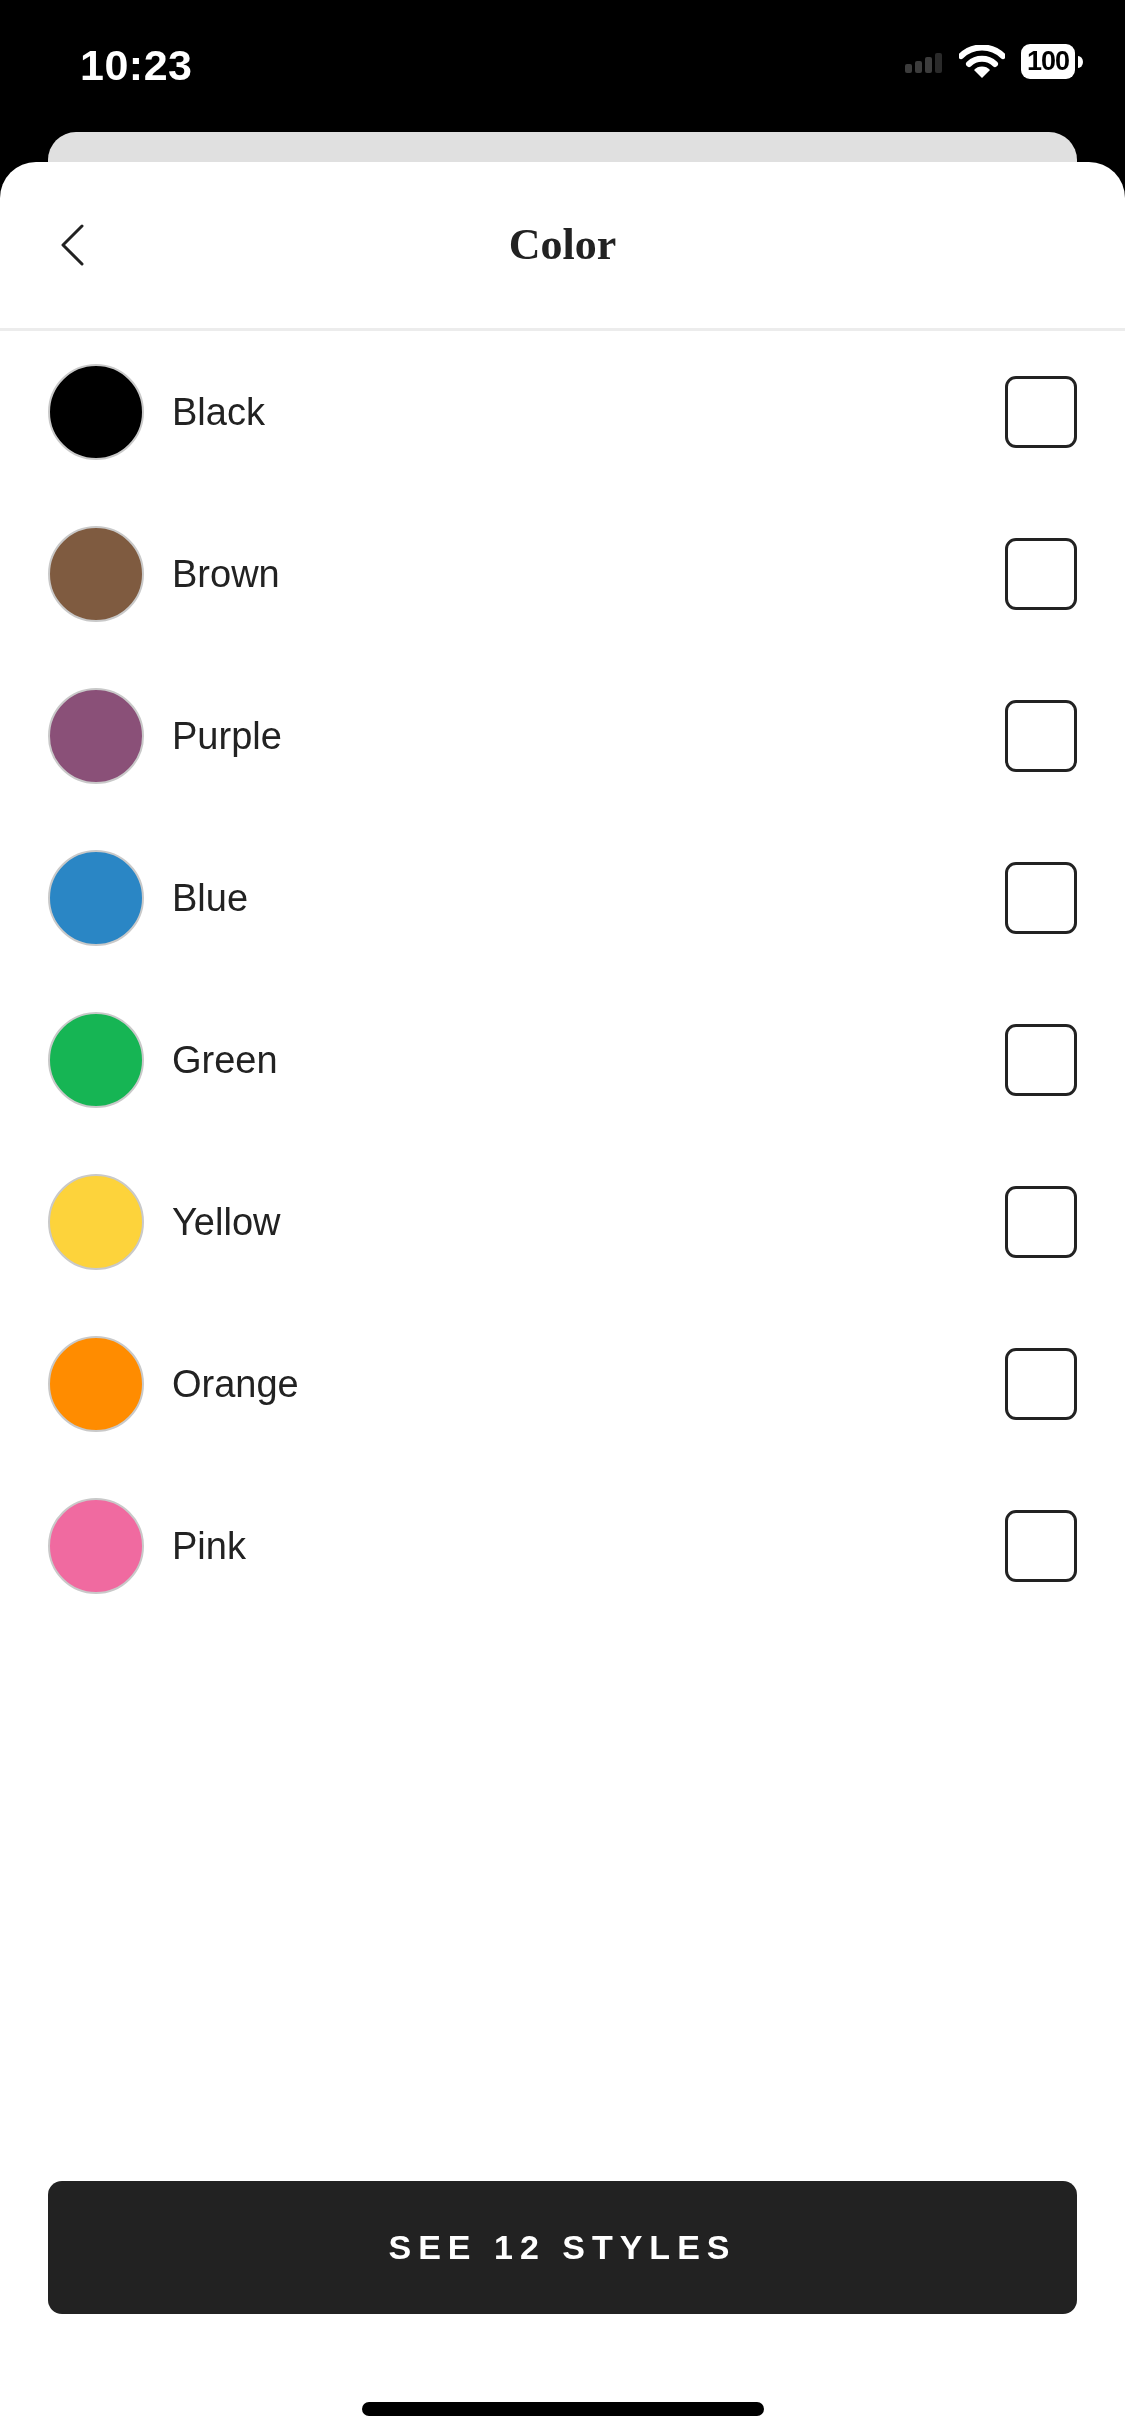 This screenshot has height=2436, width=1125. Describe the element at coordinates (562, 2247) in the screenshot. I see `see-styles-button: SEE 12 STYLES` at that location.